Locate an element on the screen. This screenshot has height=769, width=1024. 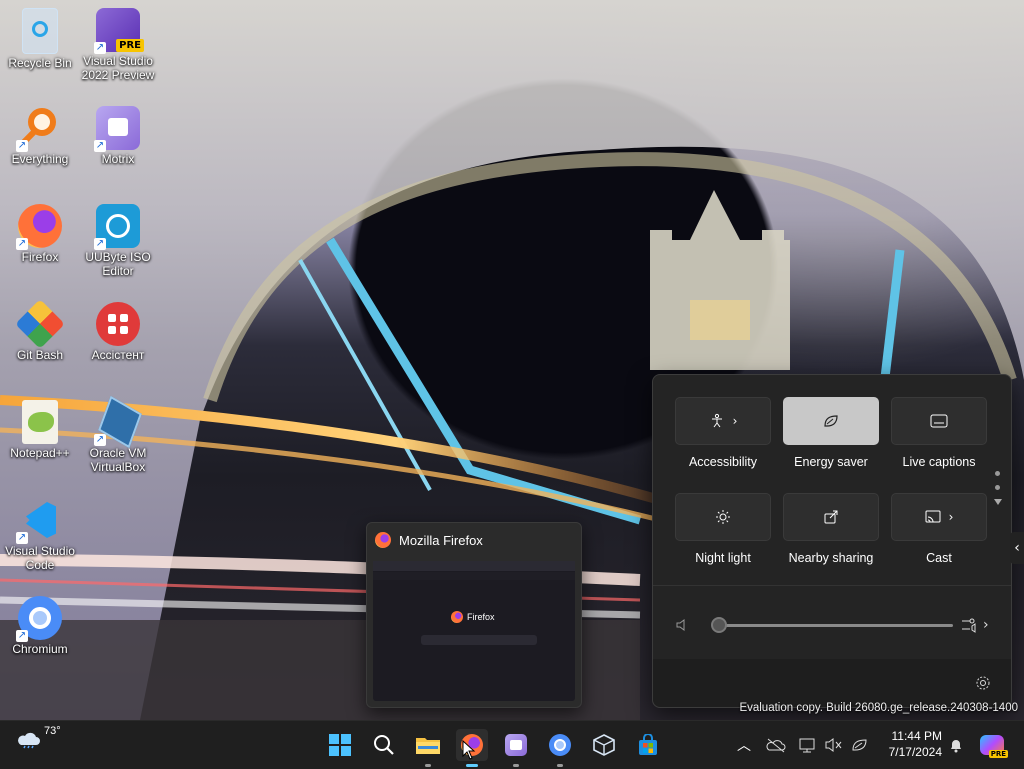
accessibility-button: › is located at coordinates (723, 421).